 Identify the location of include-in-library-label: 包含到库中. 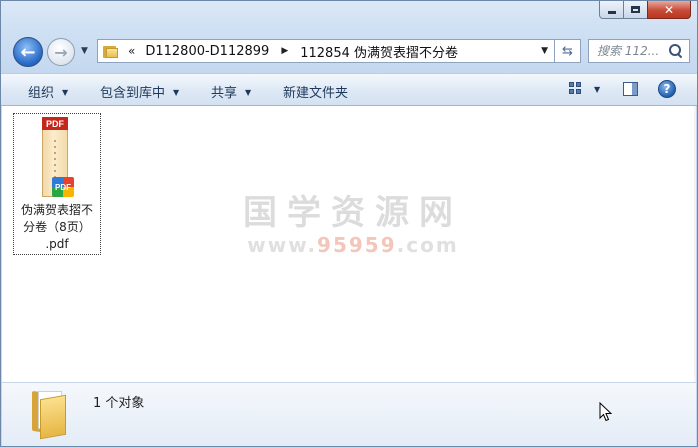
(133, 93).